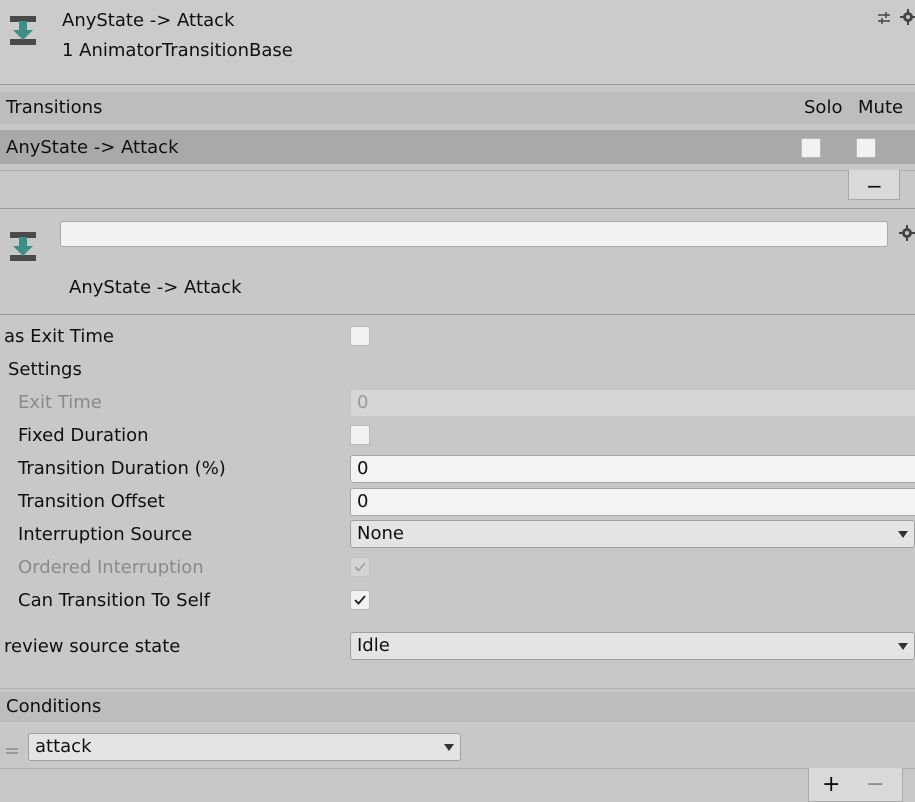 Image resolution: width=915 pixels, height=802 pixels. What do you see at coordinates (111, 567) in the screenshot?
I see `ordered-interruption-label: Ordered Interruption` at bounding box center [111, 567].